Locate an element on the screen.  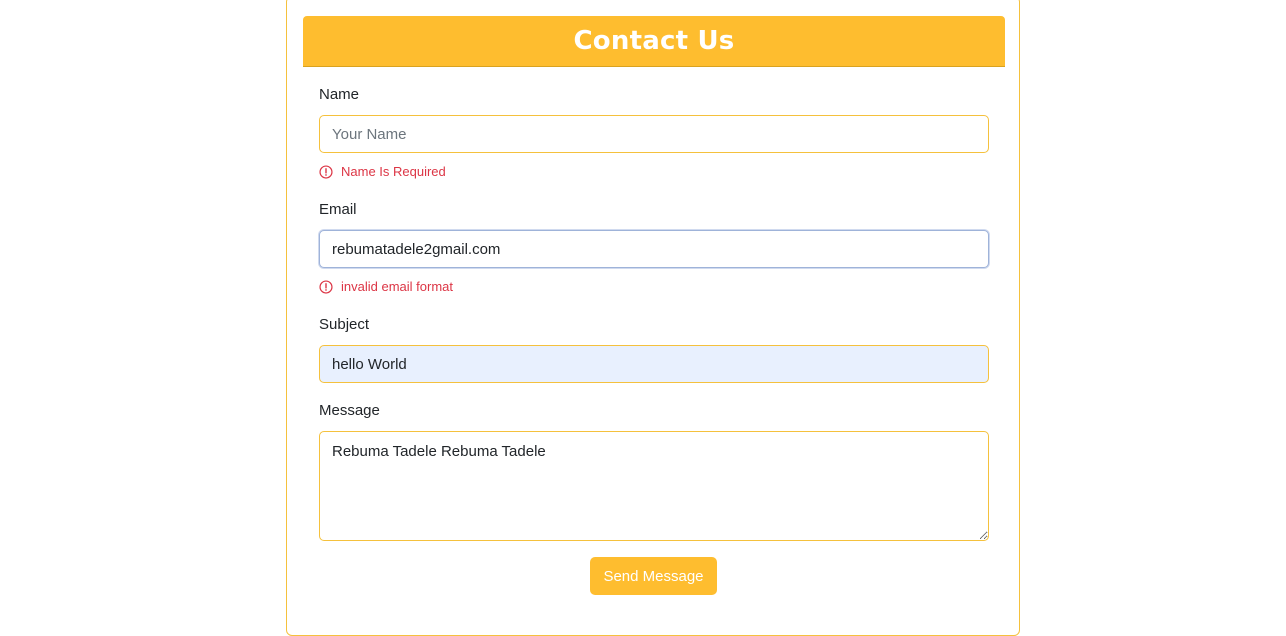
form-title: Contact Us is located at coordinates (654, 41).